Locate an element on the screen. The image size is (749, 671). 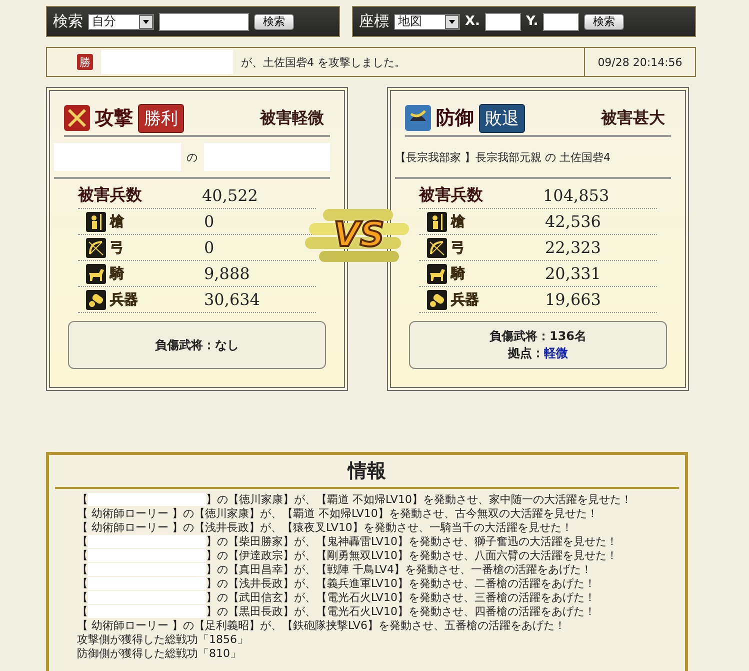
result-badge: 敗退 is located at coordinates (502, 118).